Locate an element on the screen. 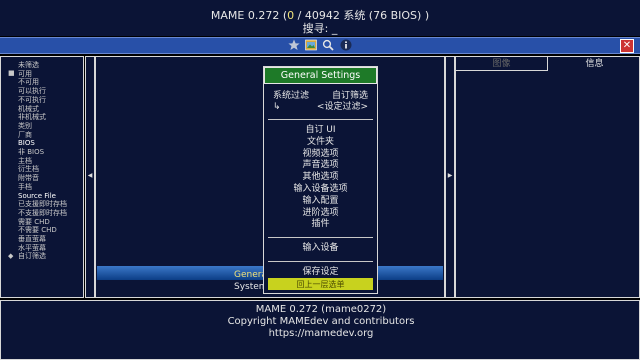  submenu-arrow-icon: ↳ is located at coordinates (277, 107).